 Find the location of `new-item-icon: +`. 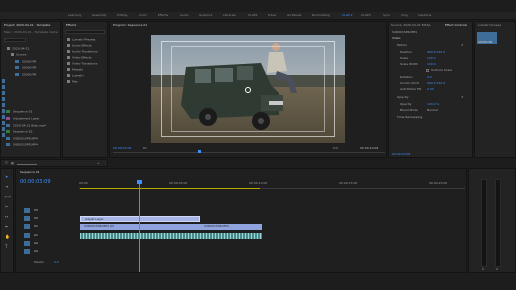

new-item-icon: + is located at coordinates (98, 163).